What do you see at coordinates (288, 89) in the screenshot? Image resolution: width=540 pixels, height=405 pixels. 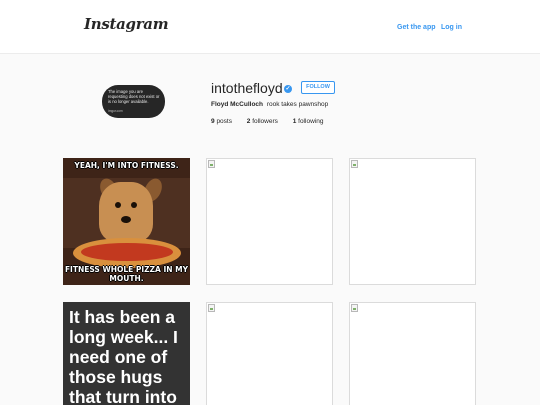 I see `verified-badge-icon: ✓` at bounding box center [288, 89].